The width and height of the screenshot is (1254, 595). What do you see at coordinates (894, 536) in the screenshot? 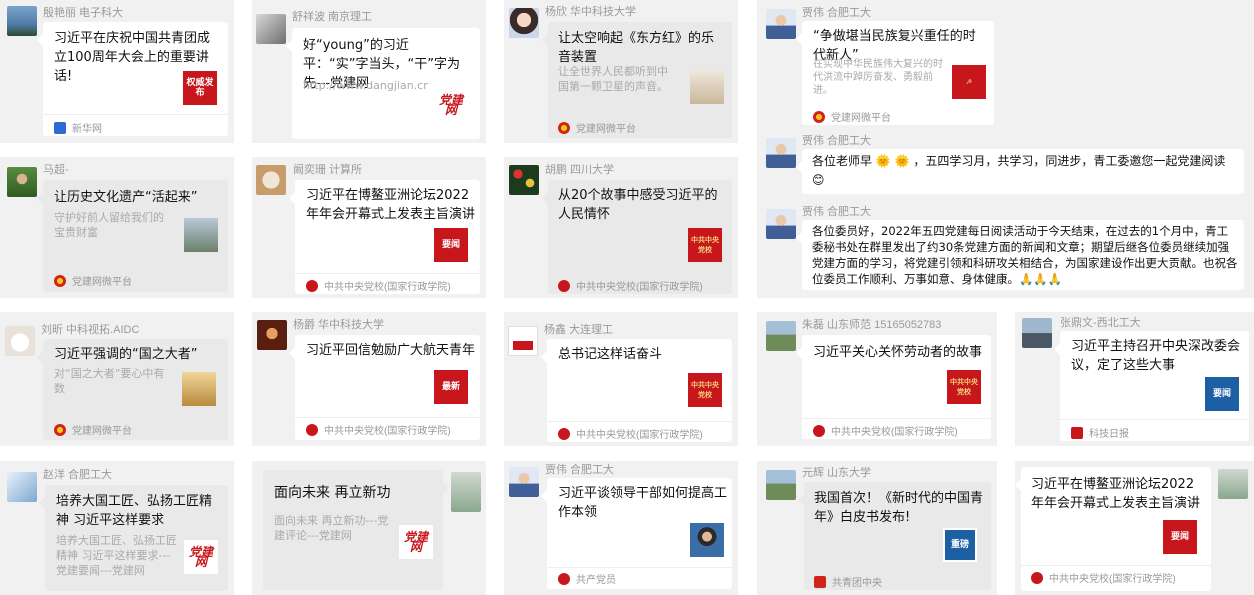
I see `article-card: 我国首次！《新时代的中国青年》白皮书发布! 重磅 共青团中央` at bounding box center [894, 536].